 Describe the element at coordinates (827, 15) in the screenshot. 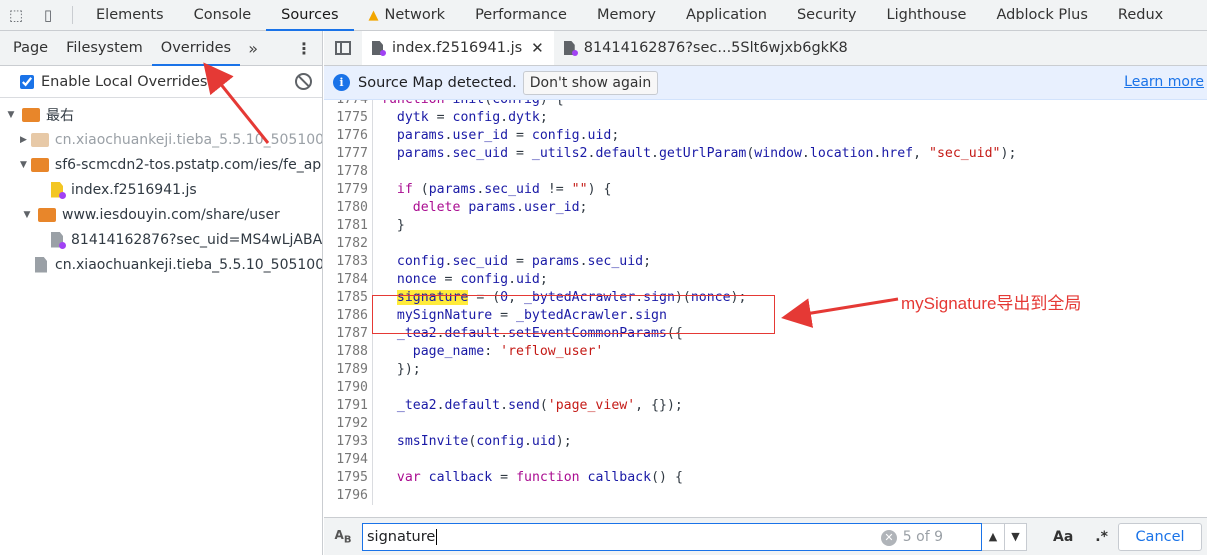

I see `tab-security: Security` at that location.